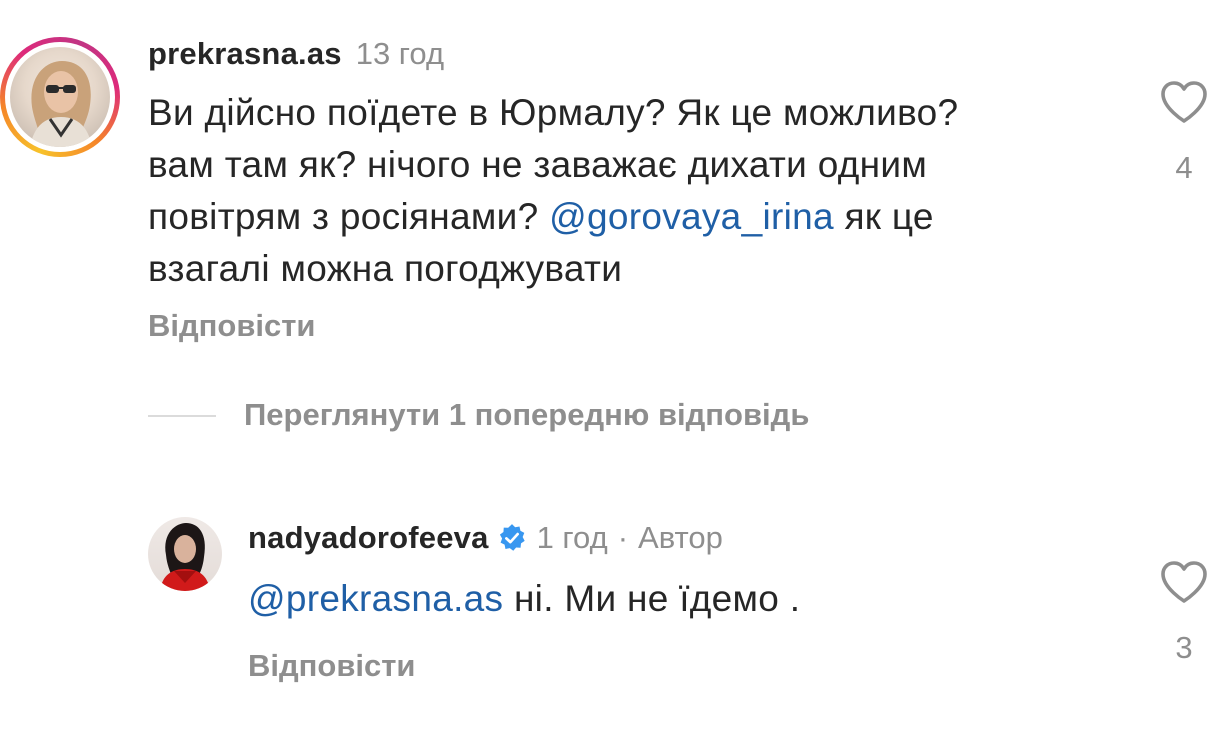 Image resolution: width=1231 pixels, height=738 pixels. What do you see at coordinates (1184, 167) in the screenshot?
I see `like-count: 4` at bounding box center [1184, 167].